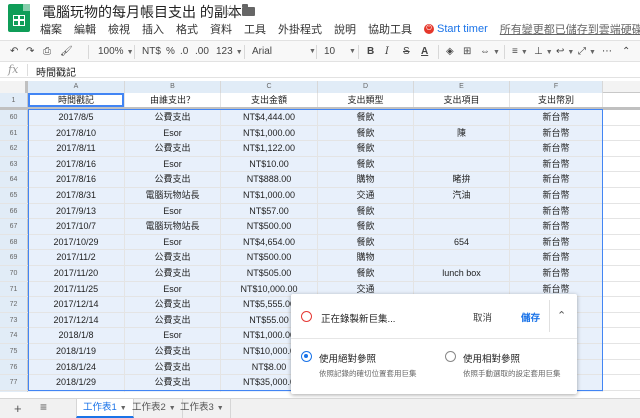  I want to click on menu-tools: 工具, so click(255, 29).